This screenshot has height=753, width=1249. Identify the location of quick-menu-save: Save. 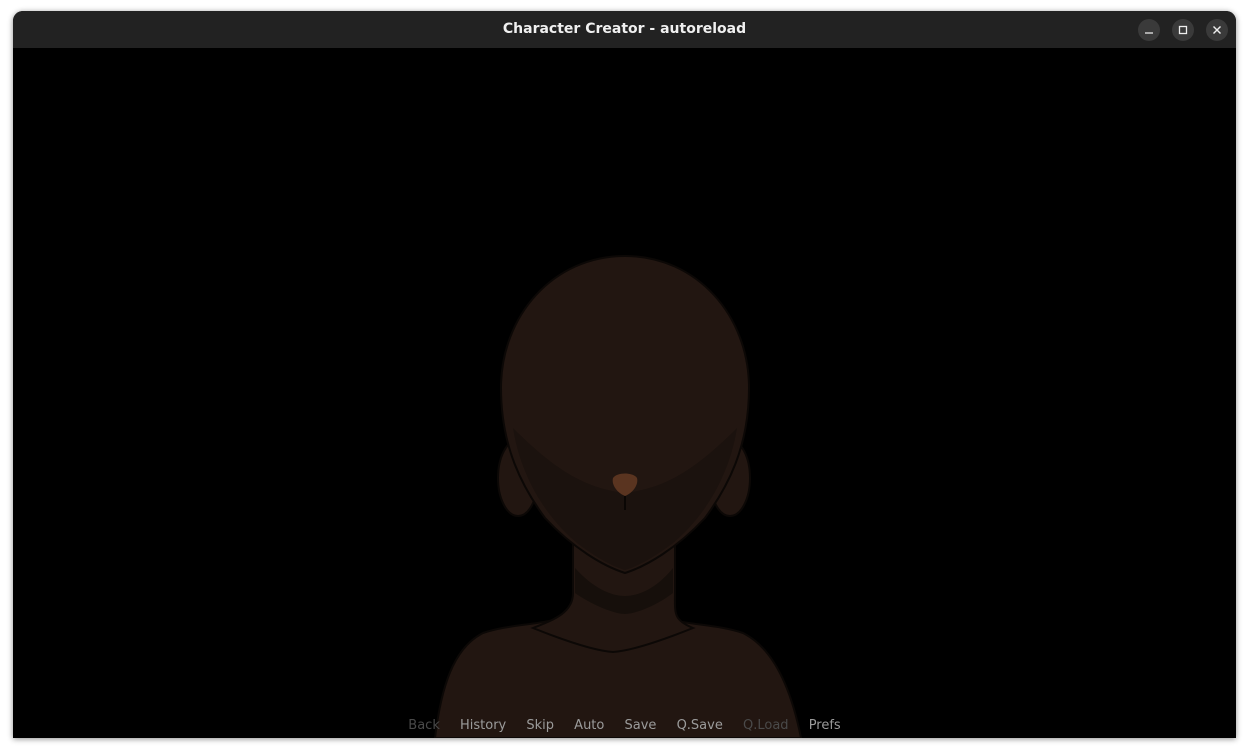
(641, 725).